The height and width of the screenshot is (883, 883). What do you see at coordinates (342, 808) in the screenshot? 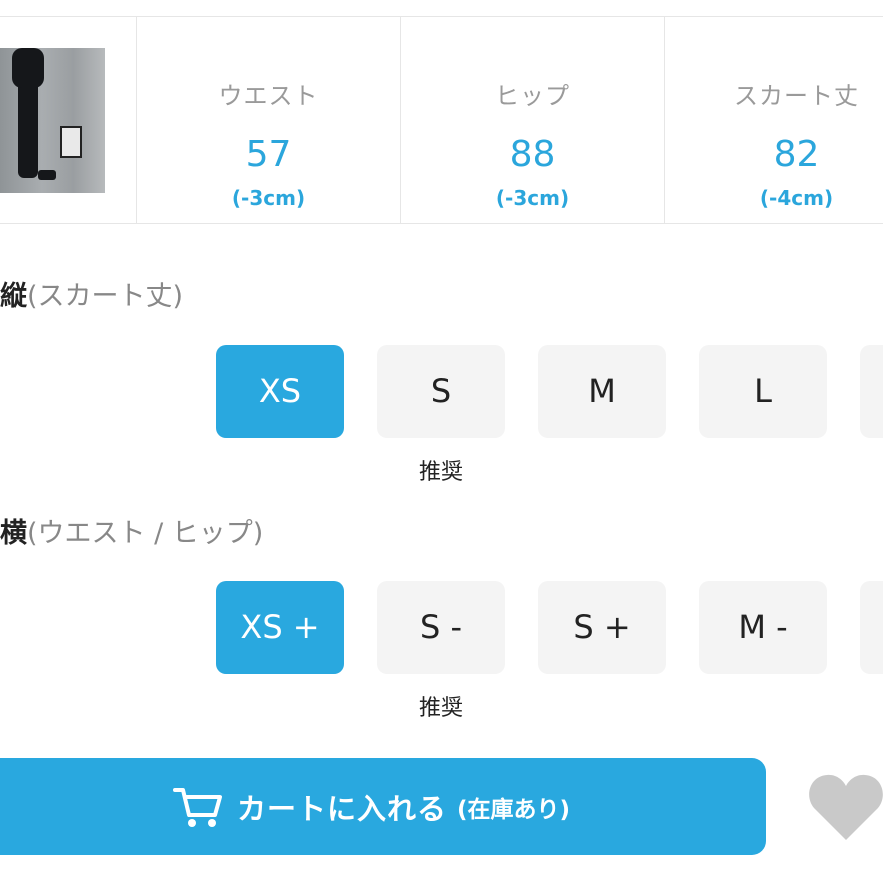
I see `add-to-cart-label: カートに入れる` at bounding box center [342, 808].